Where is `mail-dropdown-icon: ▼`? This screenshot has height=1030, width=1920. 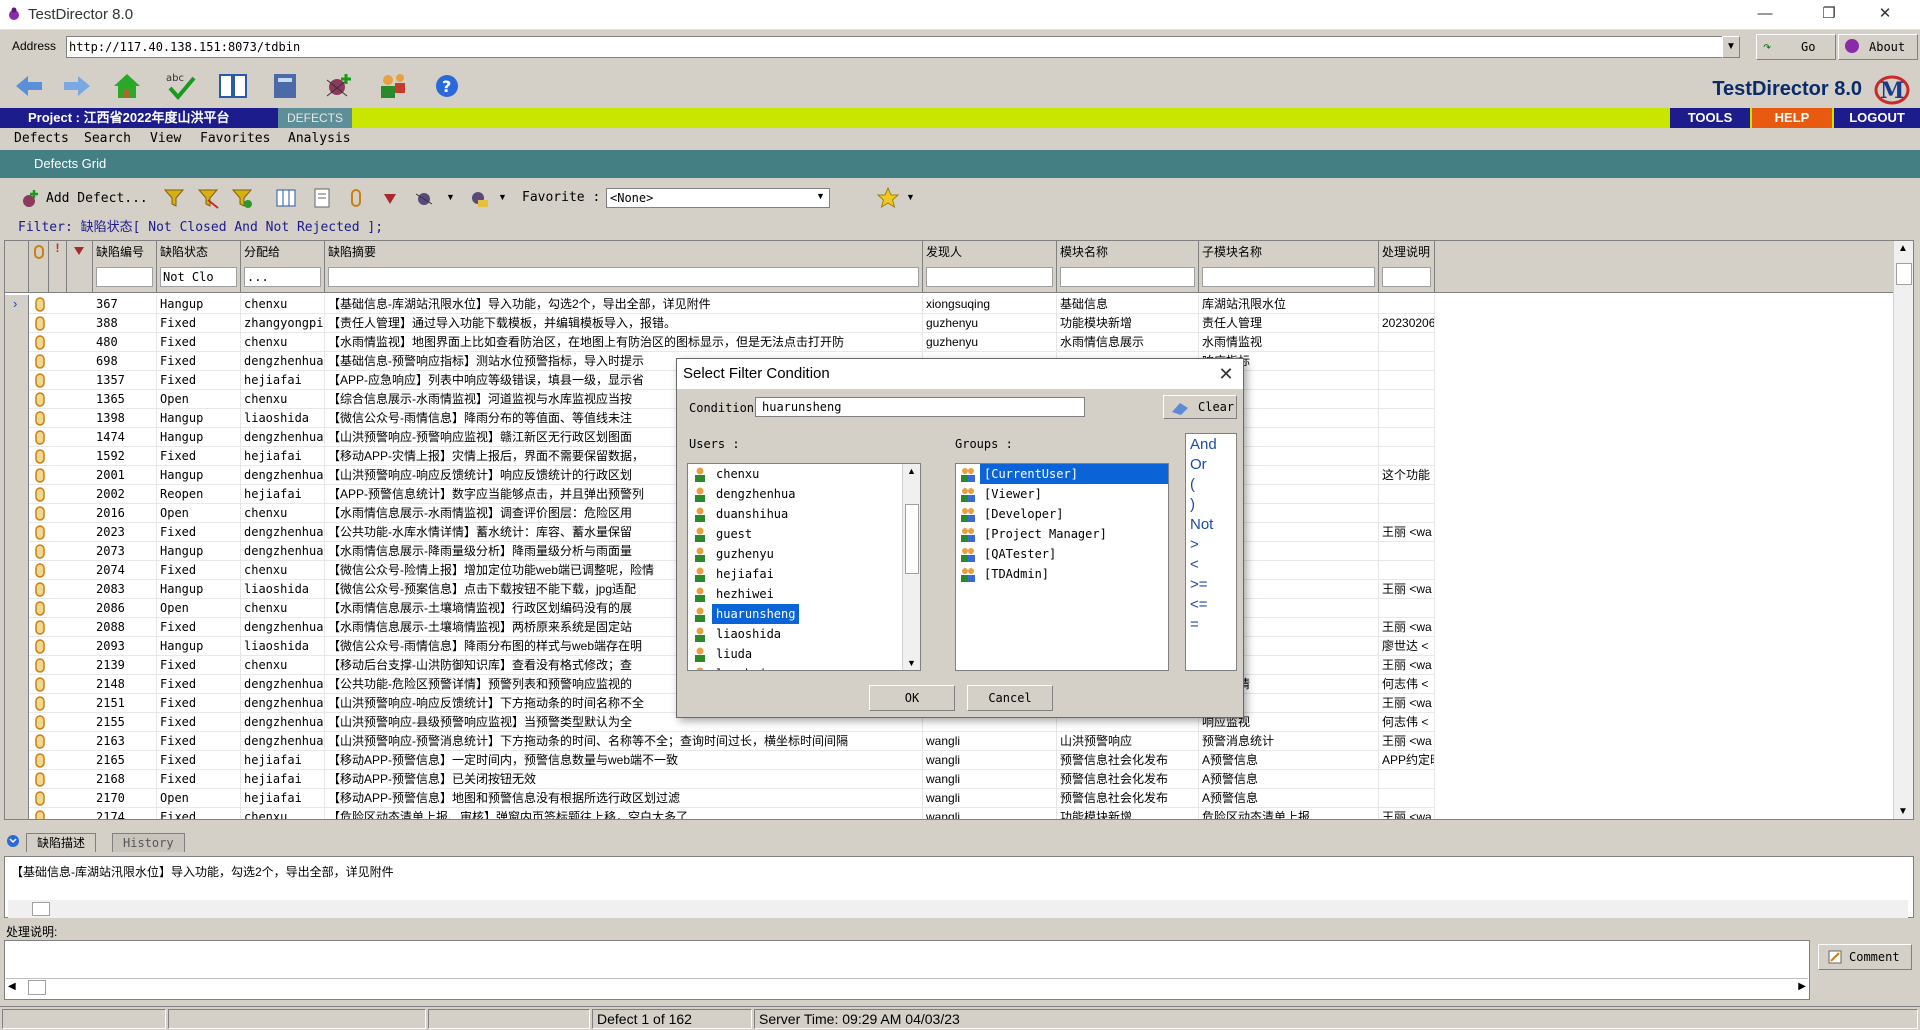
mail-dropdown-icon: ▼ is located at coordinates (502, 197).